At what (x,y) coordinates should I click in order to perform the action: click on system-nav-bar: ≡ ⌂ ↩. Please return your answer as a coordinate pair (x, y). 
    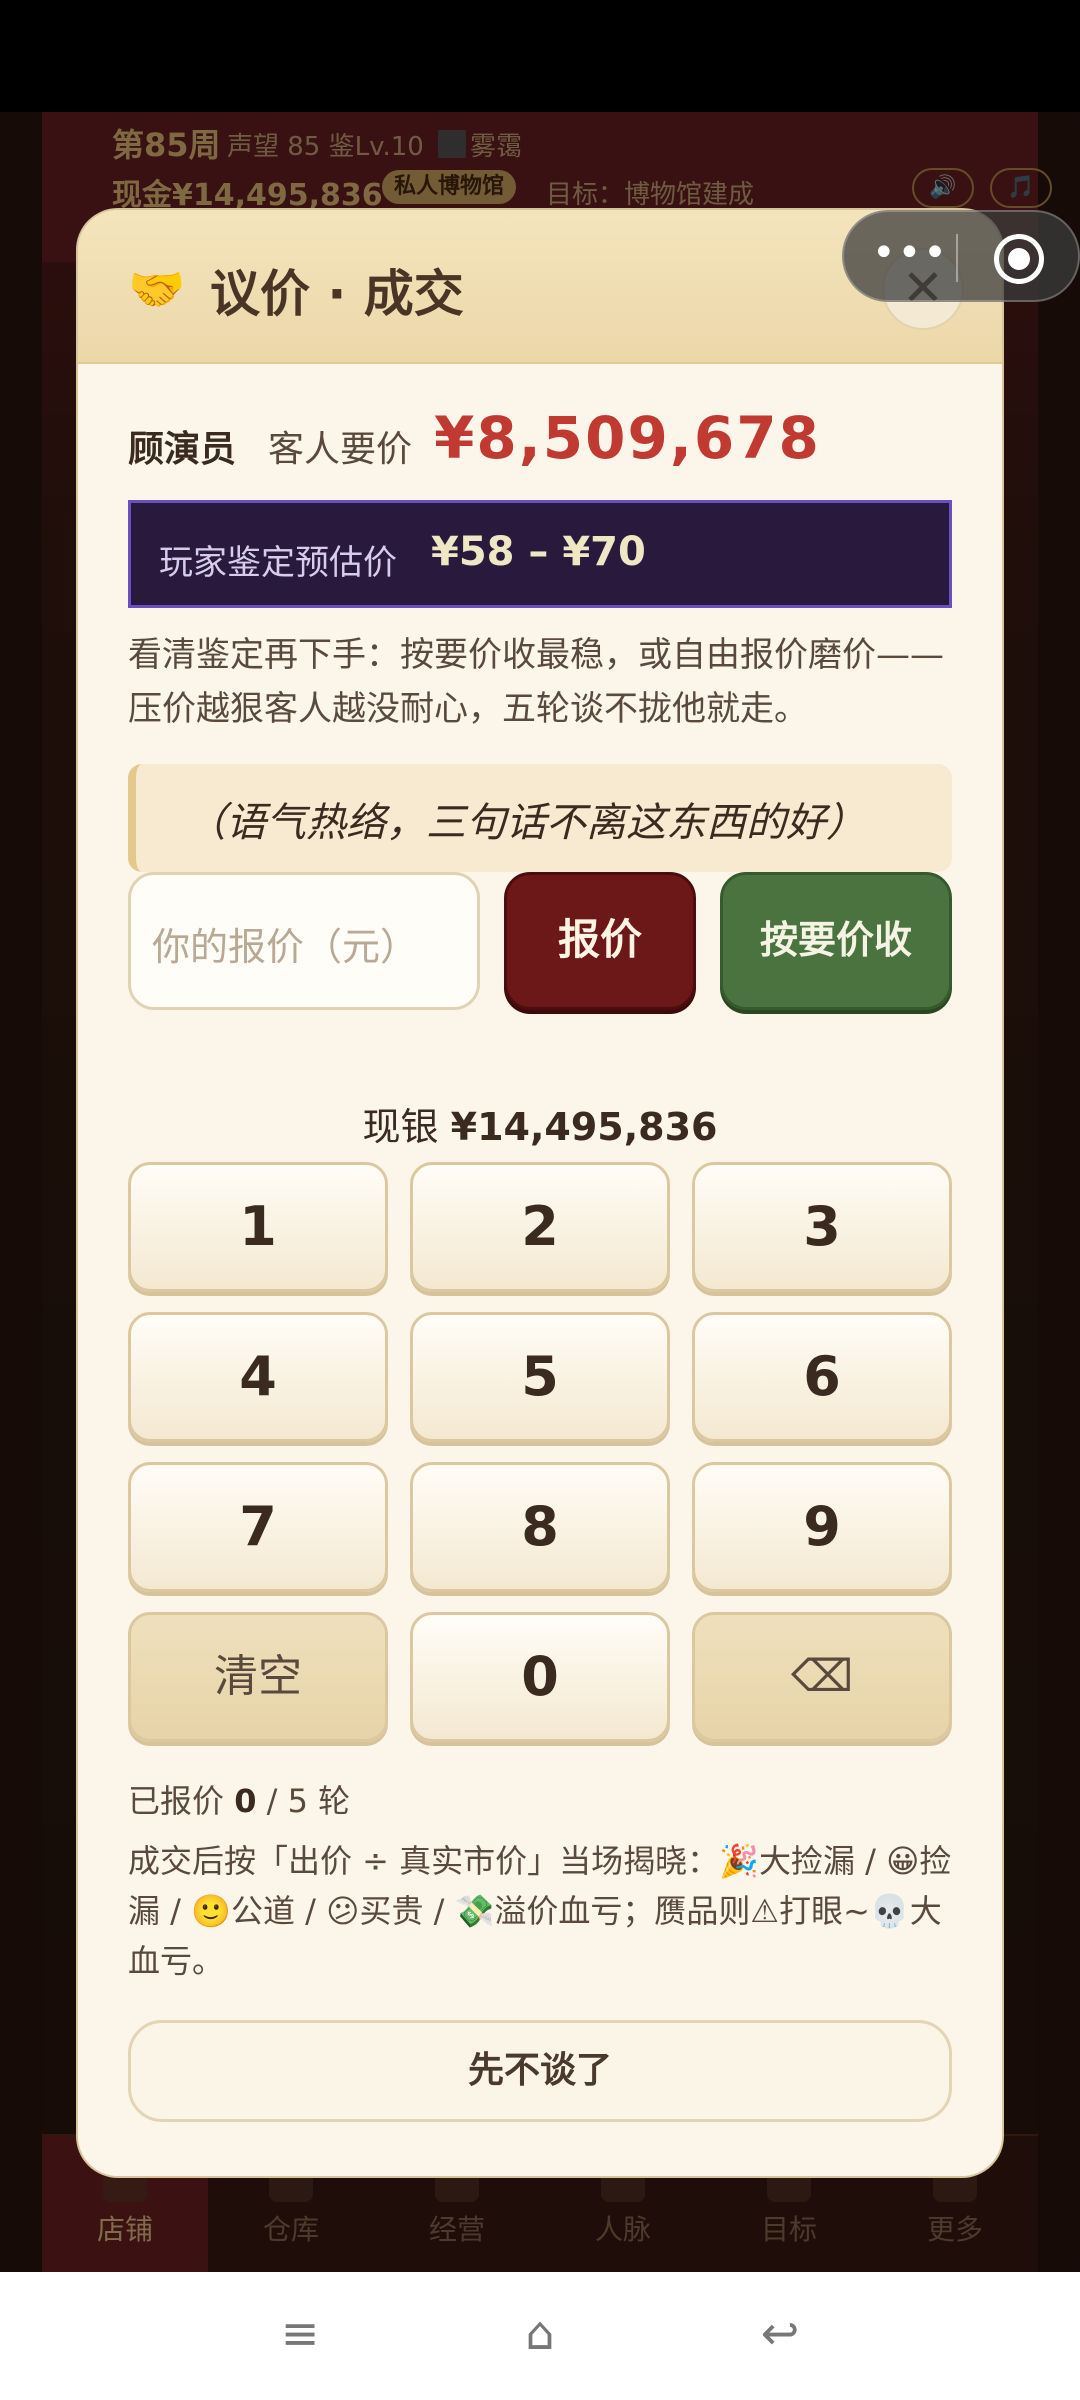
    Looking at the image, I should click on (540, 2336).